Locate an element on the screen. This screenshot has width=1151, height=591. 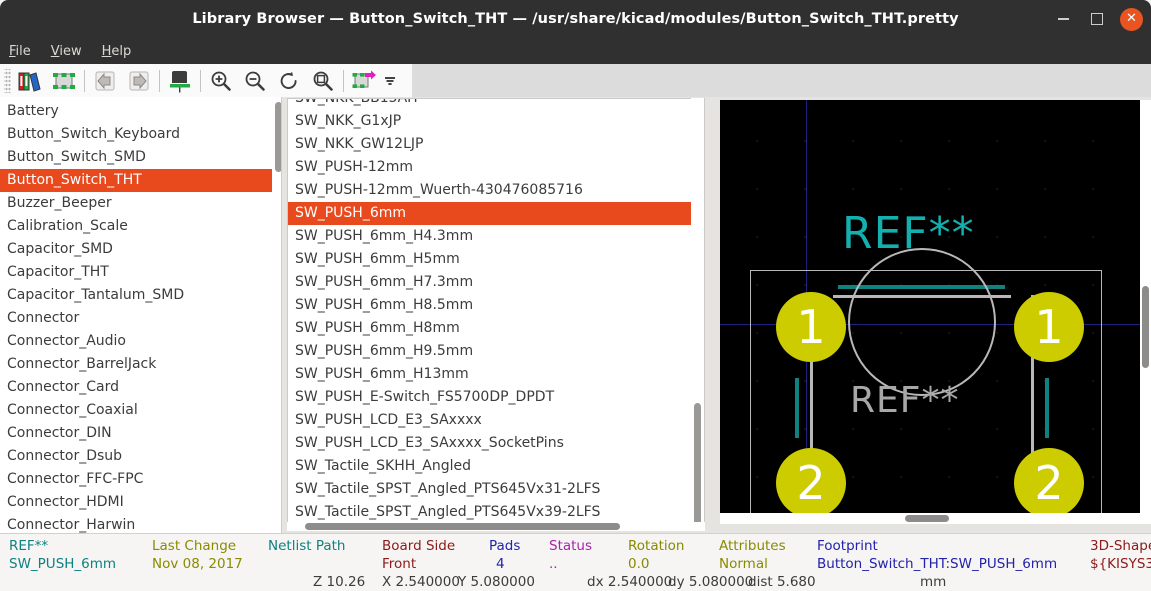
footprint-item: SW_Tactile_SPST_Angled_PTS645Vx39-2LFS is located at coordinates (496, 512).